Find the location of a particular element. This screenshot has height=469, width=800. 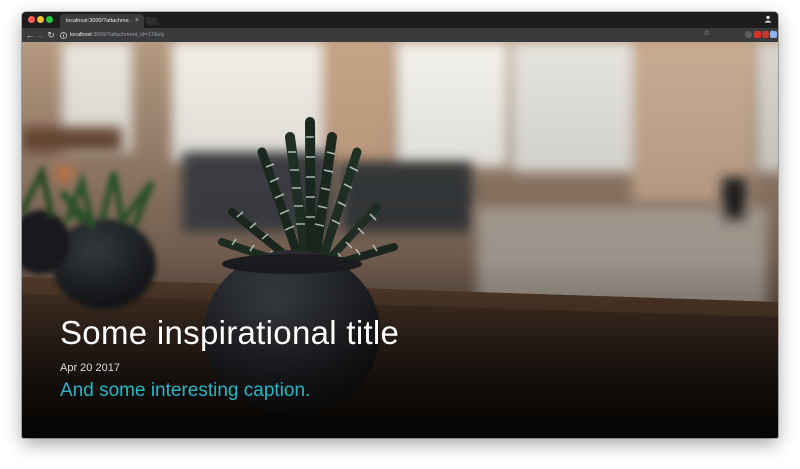

slide-date: Apr 20 2017 is located at coordinates (90, 368).